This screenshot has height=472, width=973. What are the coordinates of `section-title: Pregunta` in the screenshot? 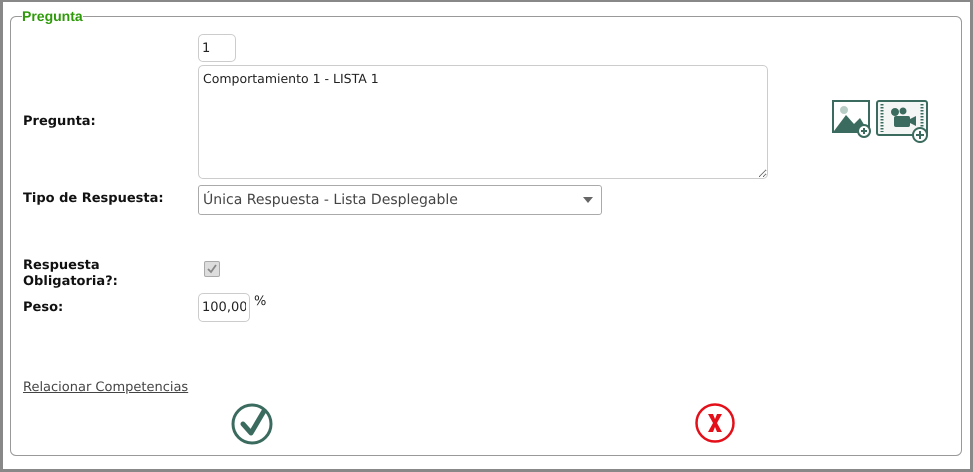 It's located at (52, 16).